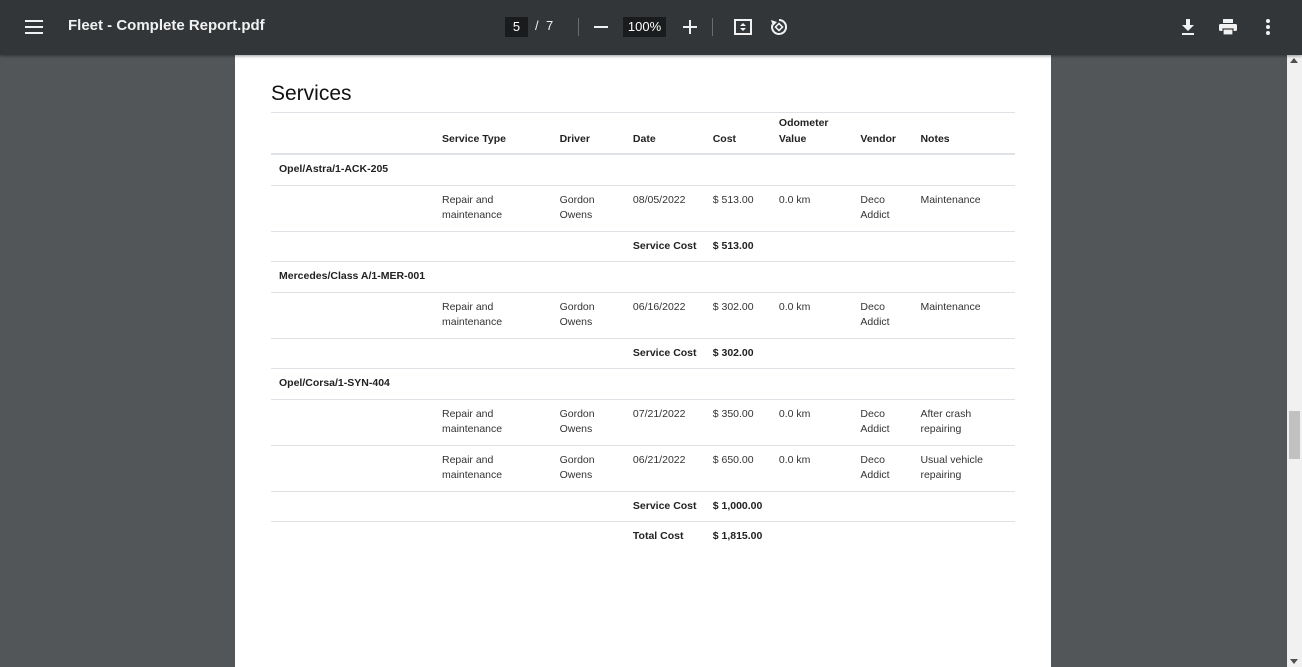 The width and height of the screenshot is (1302, 667). I want to click on vehicle-name: Opel/Astra/1-ACK-205, so click(643, 169).